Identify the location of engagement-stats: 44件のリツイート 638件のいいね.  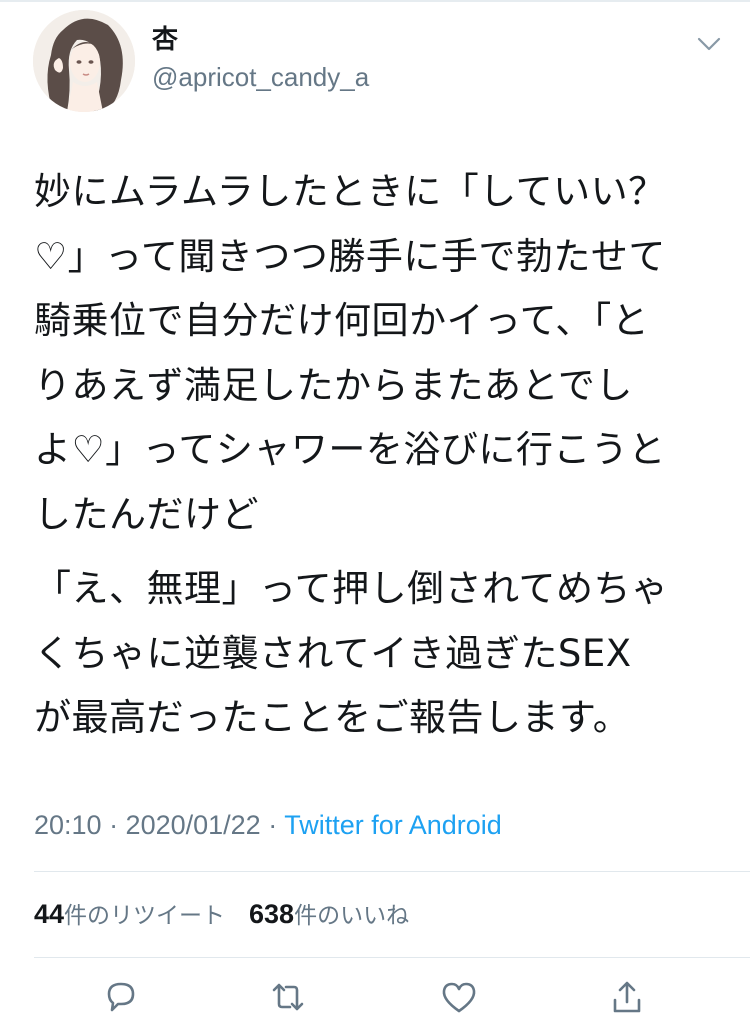
(221, 915).